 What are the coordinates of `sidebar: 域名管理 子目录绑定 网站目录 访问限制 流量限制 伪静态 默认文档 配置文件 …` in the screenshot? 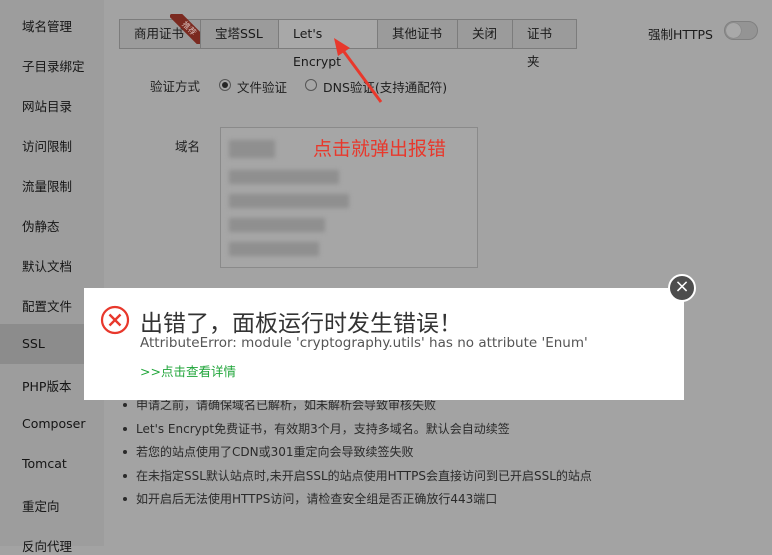 It's located at (52, 277).